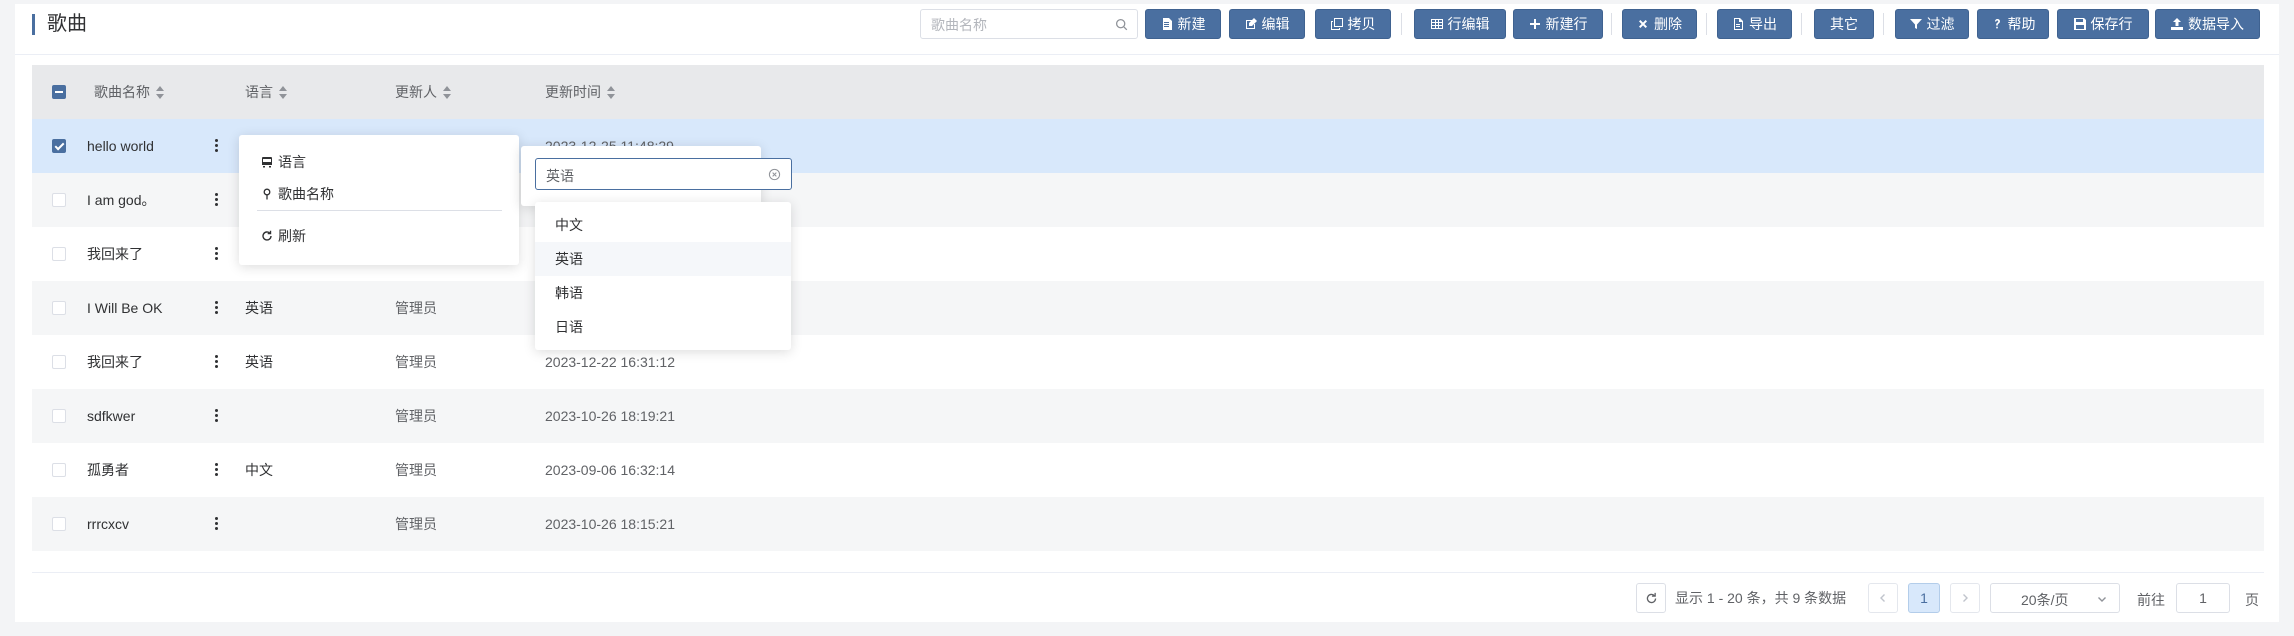 The image size is (2294, 636). What do you see at coordinates (1932, 24) in the screenshot?
I see `filter-button: 过滤` at bounding box center [1932, 24].